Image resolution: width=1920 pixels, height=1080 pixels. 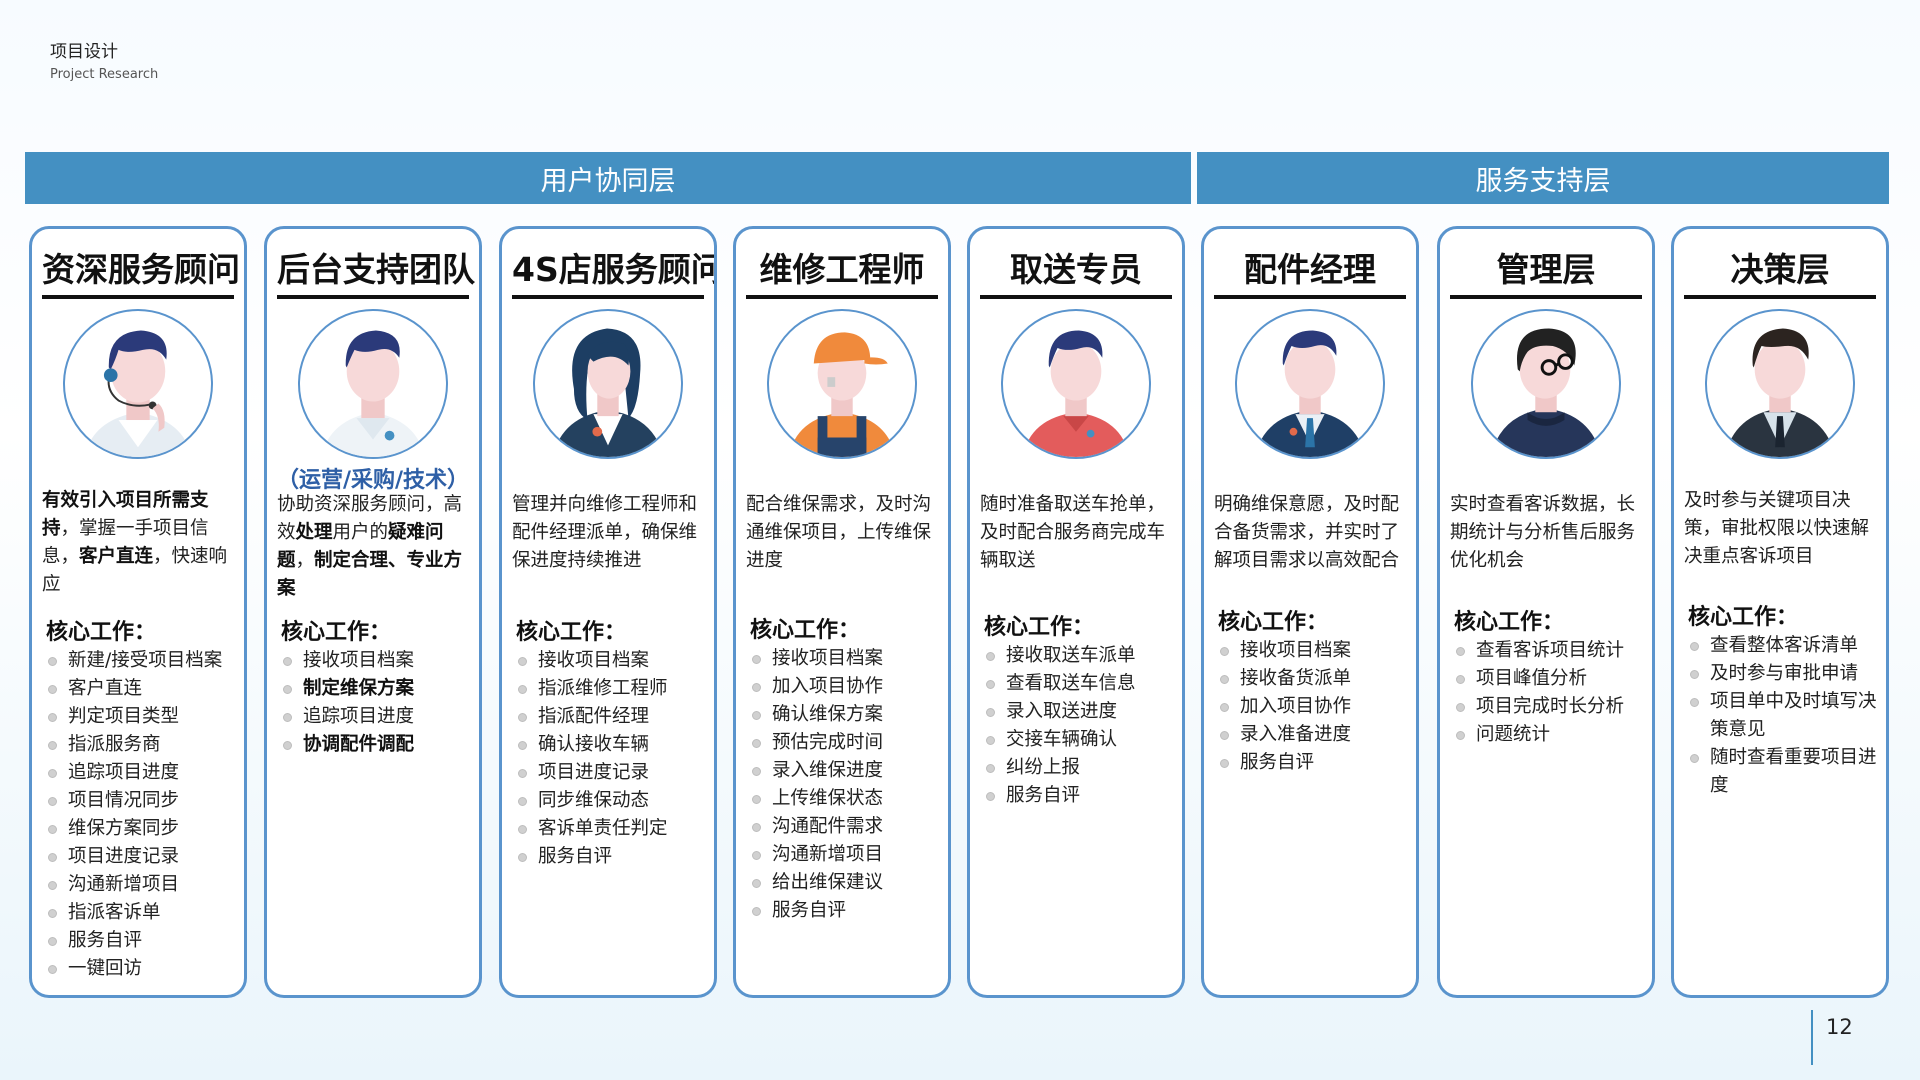 I want to click on core-work-item: 项目完成时长分析, so click(x=1549, y=707).